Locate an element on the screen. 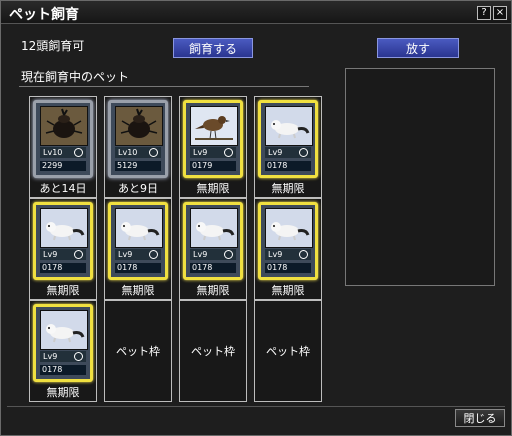  close-button: 閉じる is located at coordinates (480, 418).